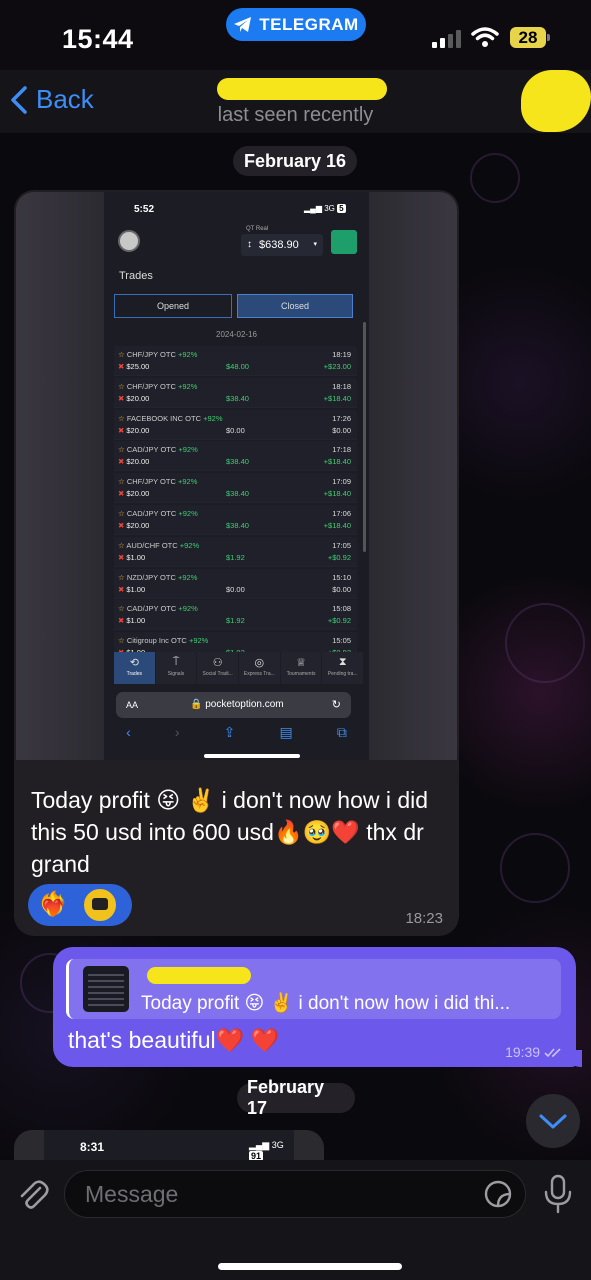  I want to click on date-separator: February 17, so click(296, 1097).